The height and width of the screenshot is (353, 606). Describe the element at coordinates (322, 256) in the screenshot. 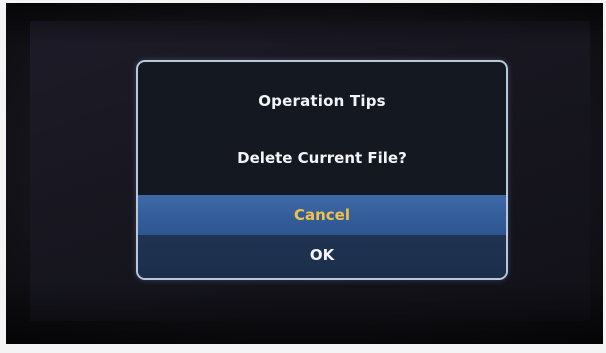

I see `ok-button: OK` at that location.